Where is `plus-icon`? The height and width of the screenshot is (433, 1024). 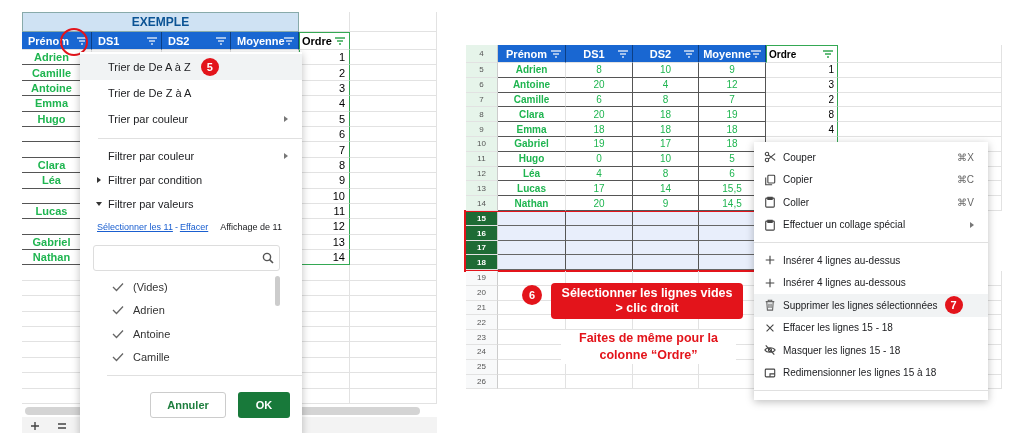 plus-icon is located at coordinates (770, 260).